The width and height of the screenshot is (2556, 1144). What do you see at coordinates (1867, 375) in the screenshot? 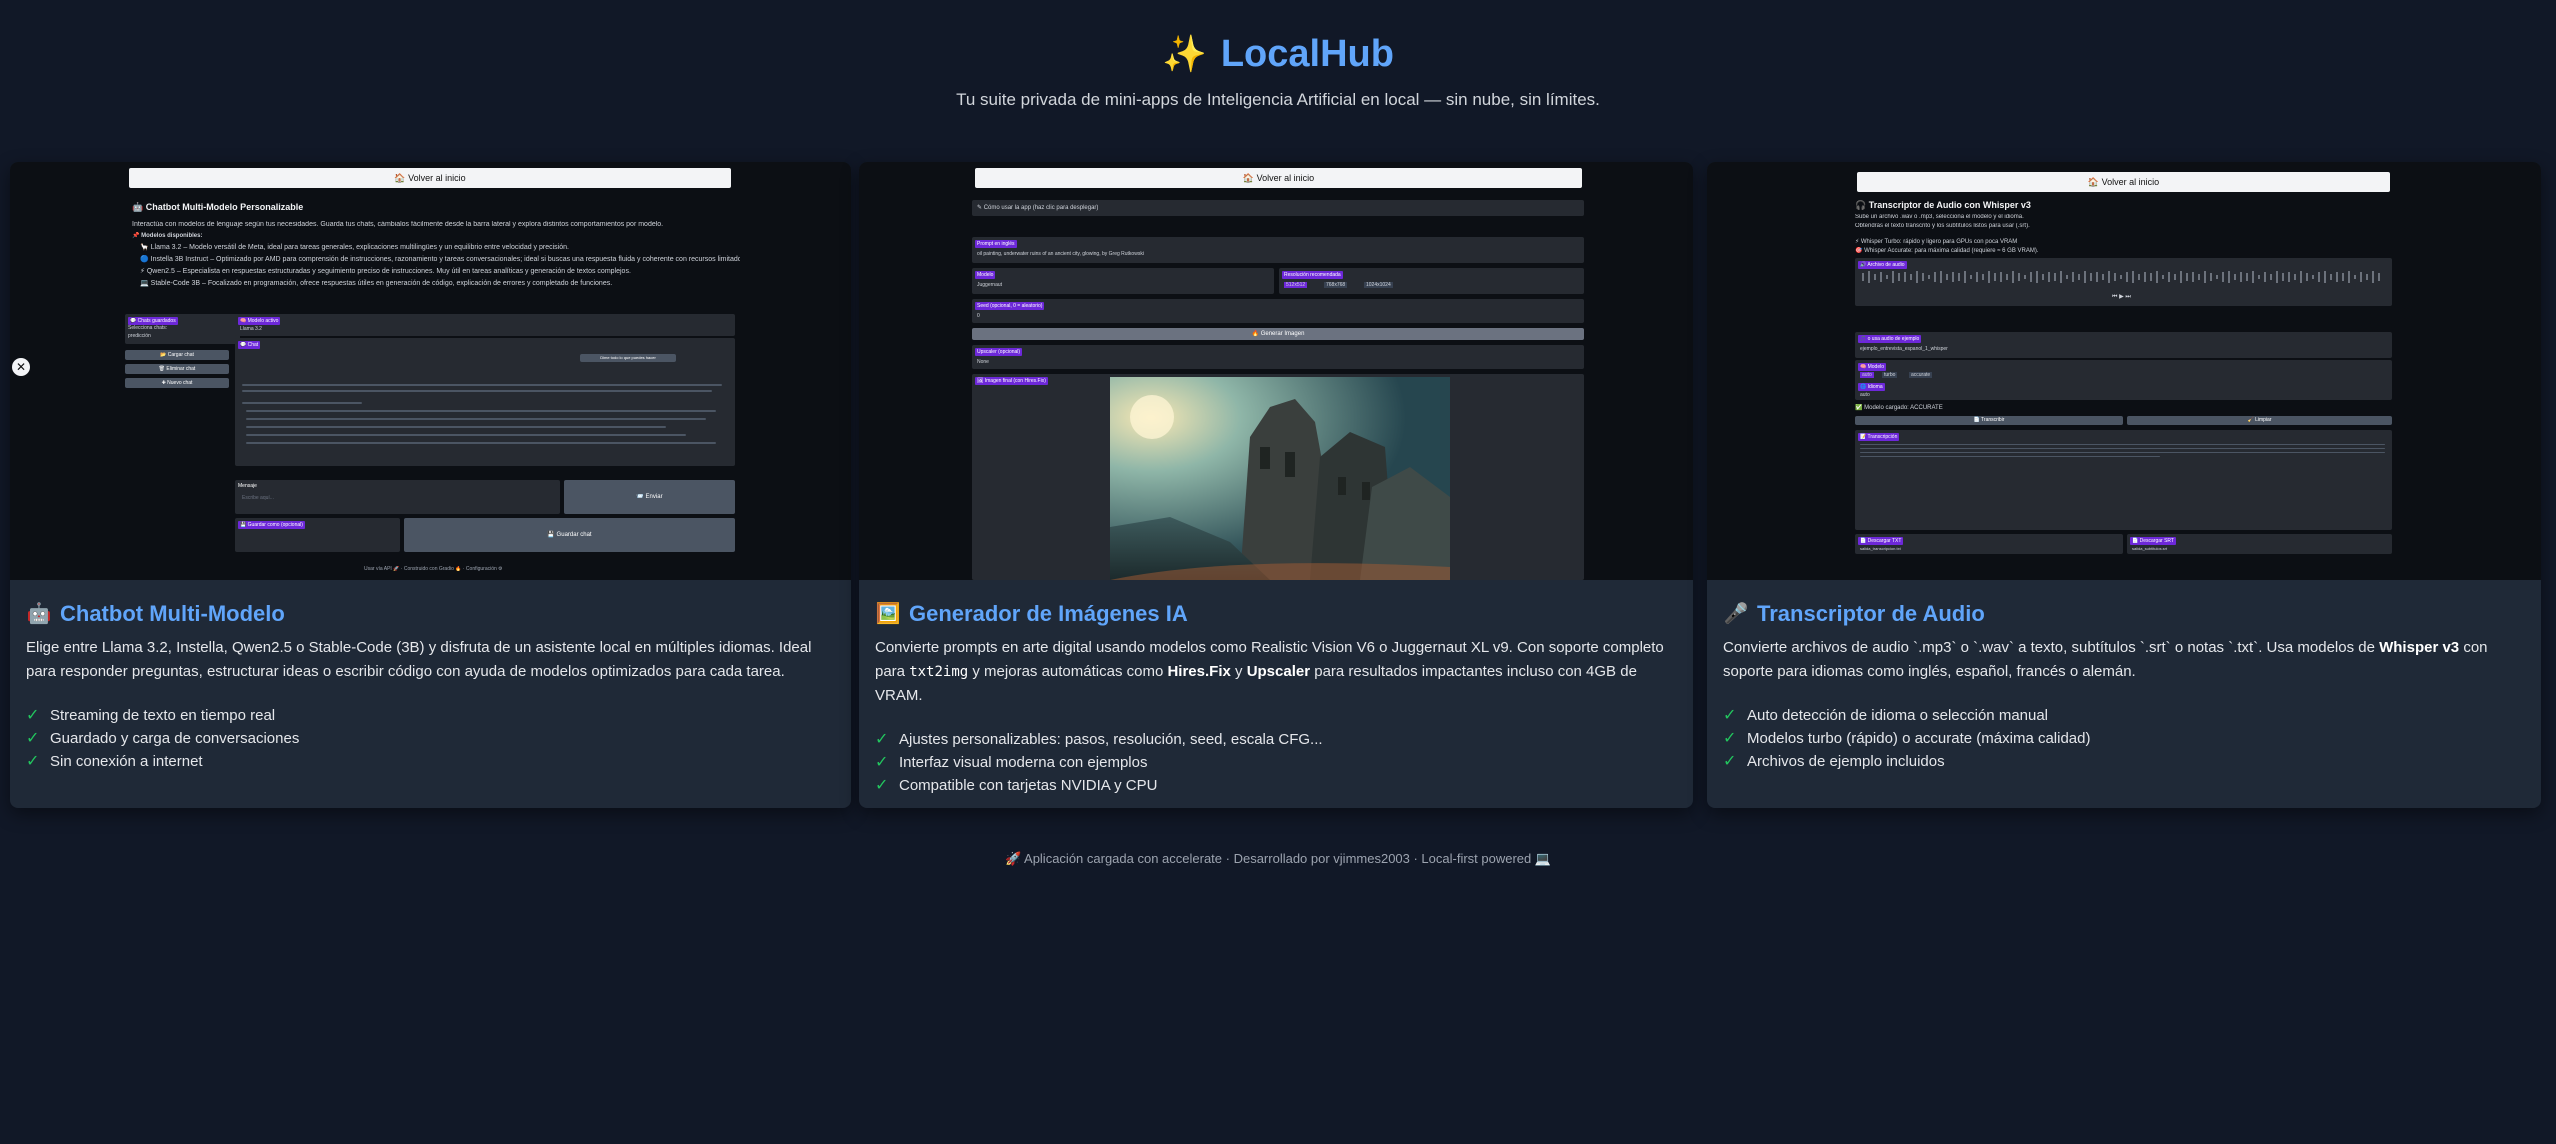
I see `preview-model-option: auto` at bounding box center [1867, 375].